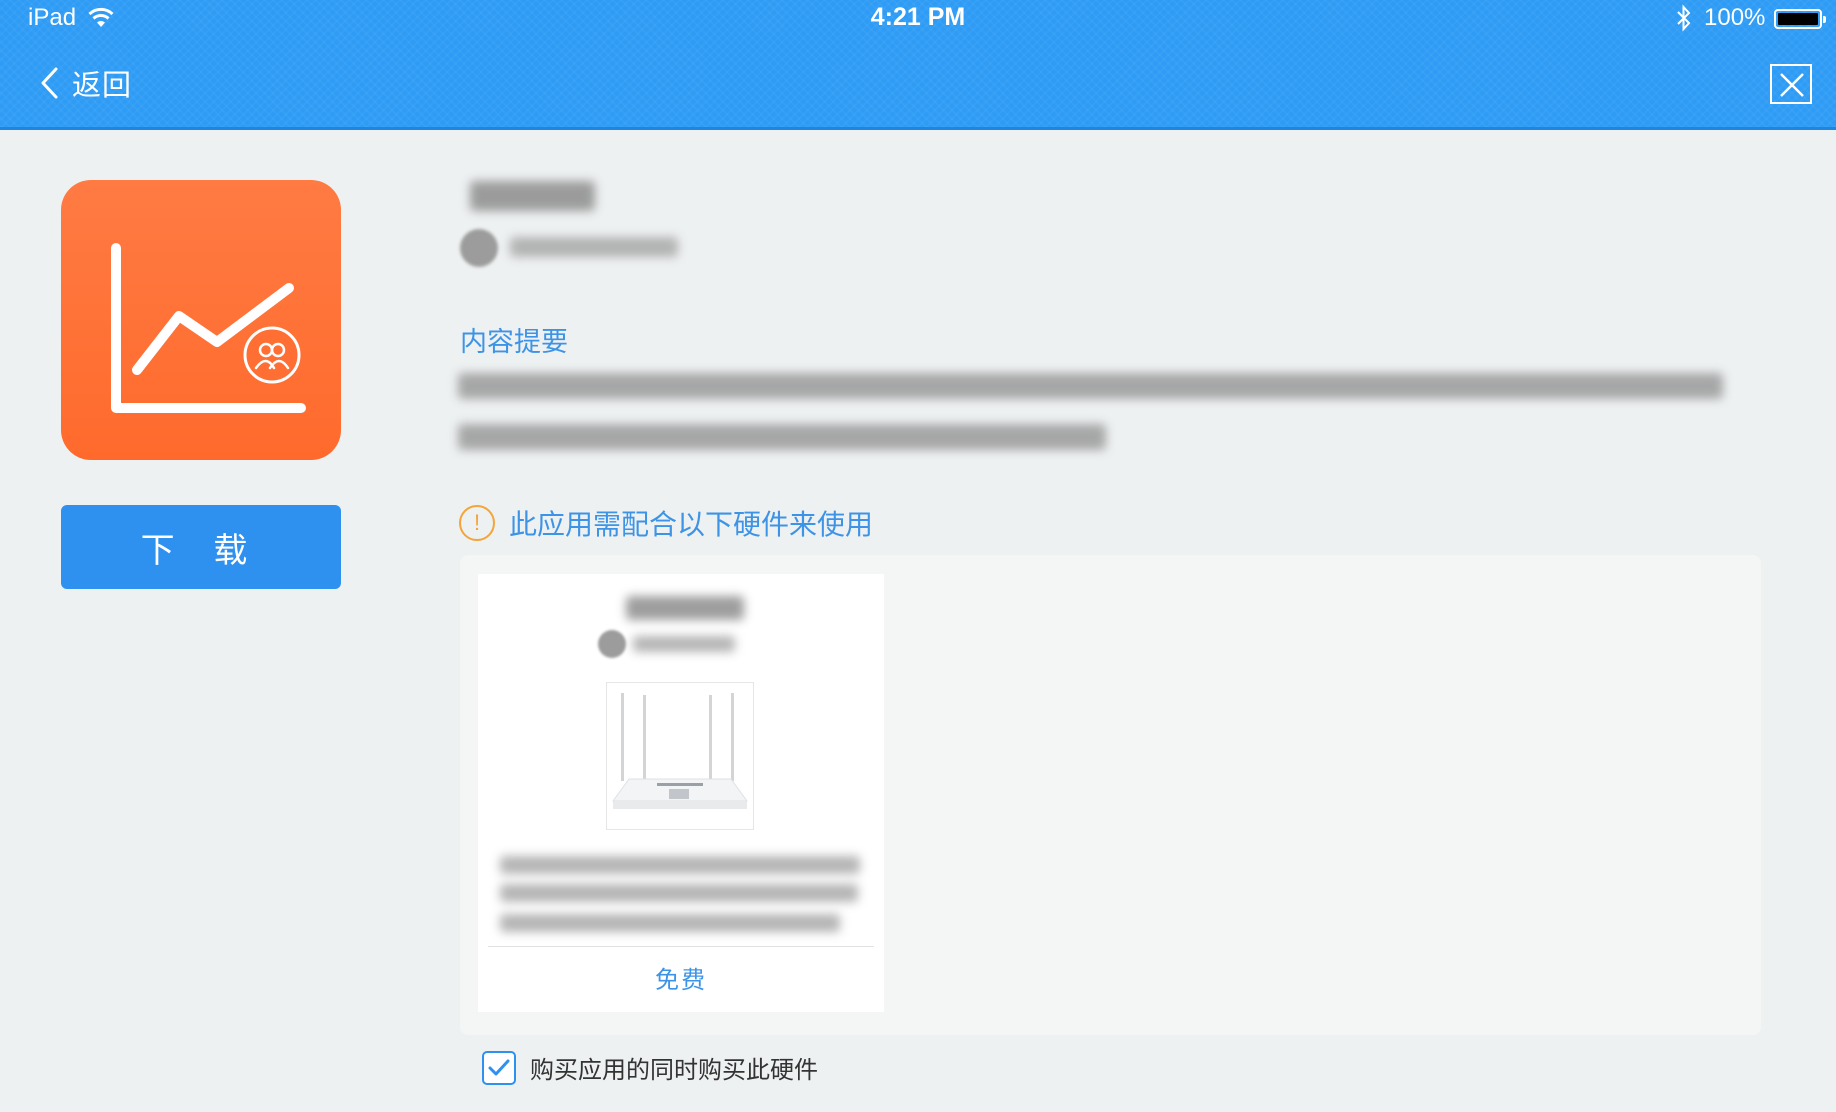 The image size is (1836, 1112). I want to click on back-button: 返回, so click(85, 83).